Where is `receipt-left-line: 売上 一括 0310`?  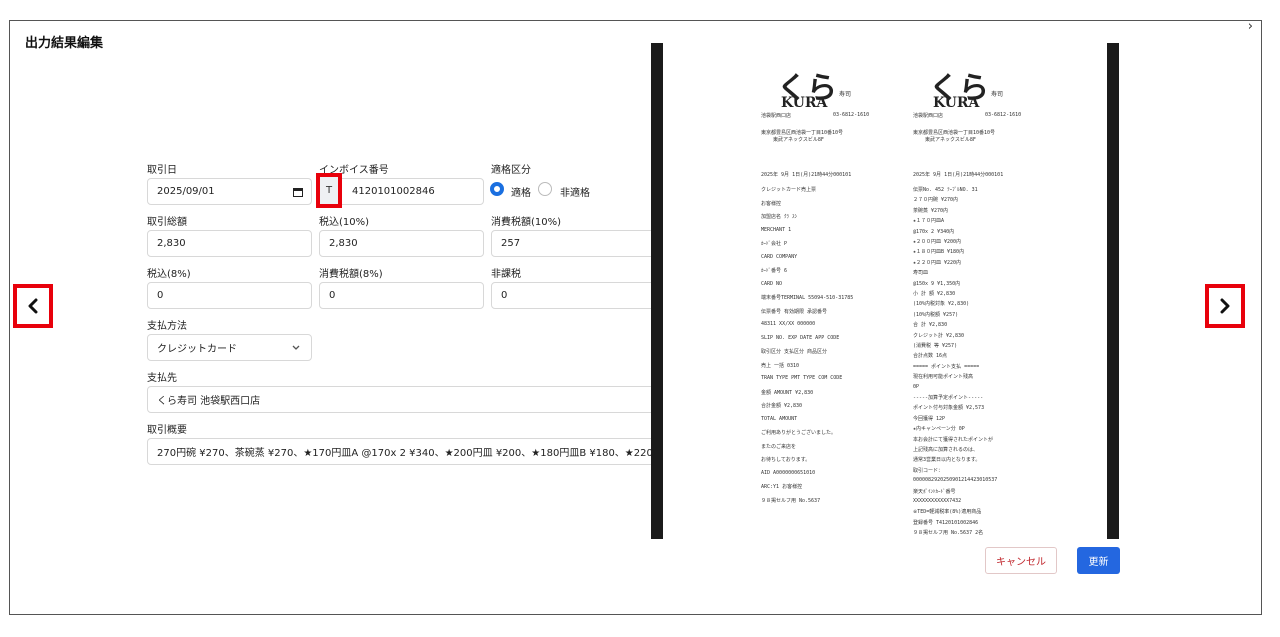
receipt-left-line: 売上 一括 0310 is located at coordinates (780, 365).